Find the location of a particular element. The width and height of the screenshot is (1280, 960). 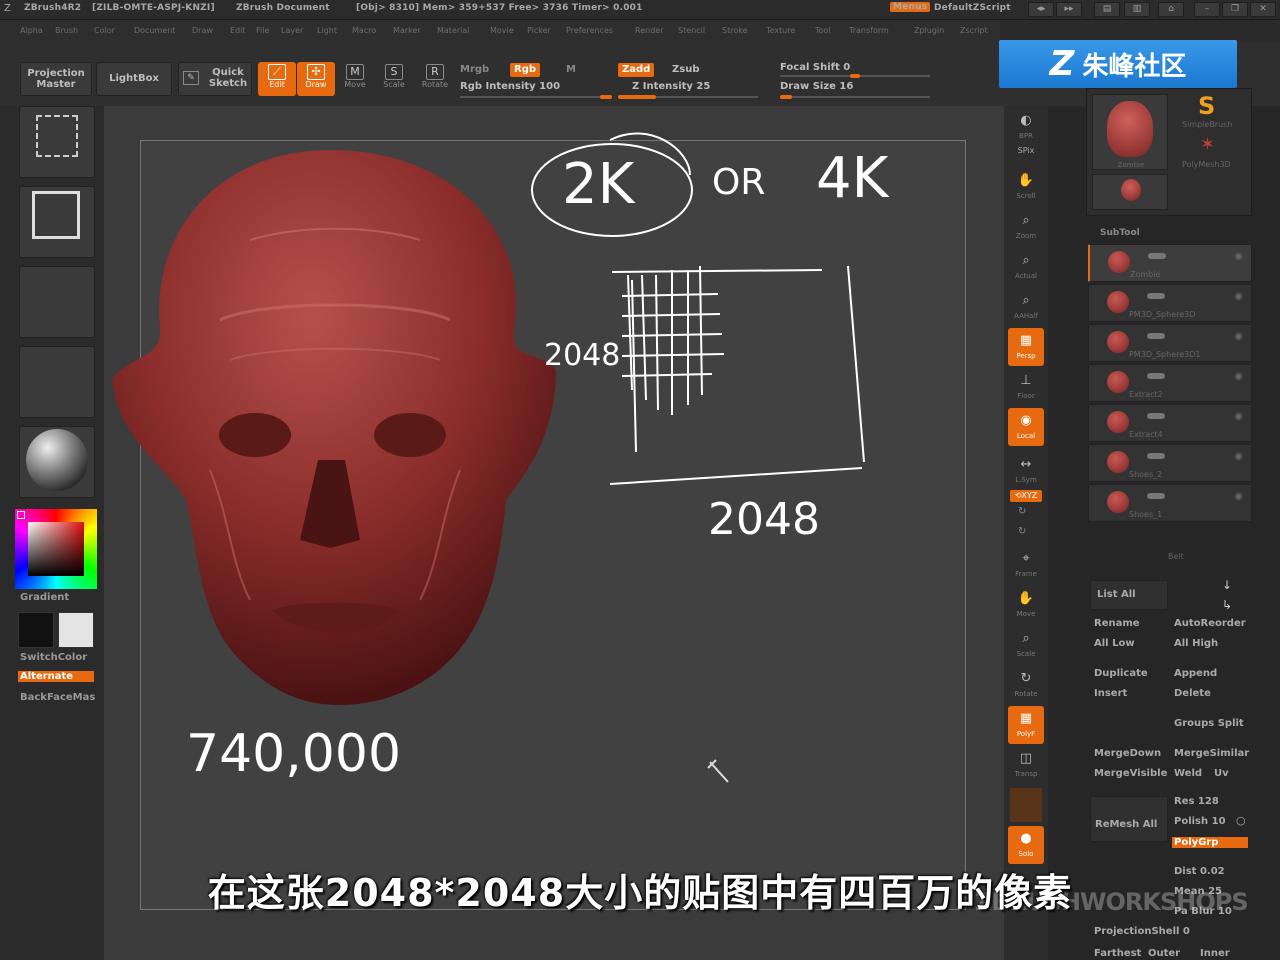

outer-button: Outer is located at coordinates (1164, 953).